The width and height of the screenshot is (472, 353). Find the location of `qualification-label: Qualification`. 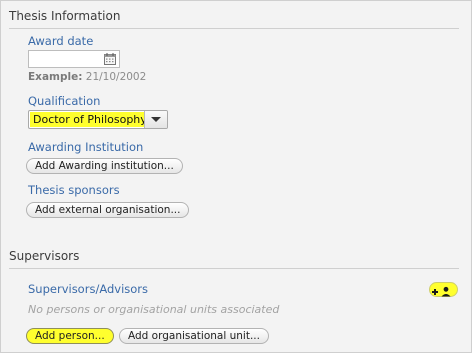

qualification-label: Qualification is located at coordinates (64, 101).